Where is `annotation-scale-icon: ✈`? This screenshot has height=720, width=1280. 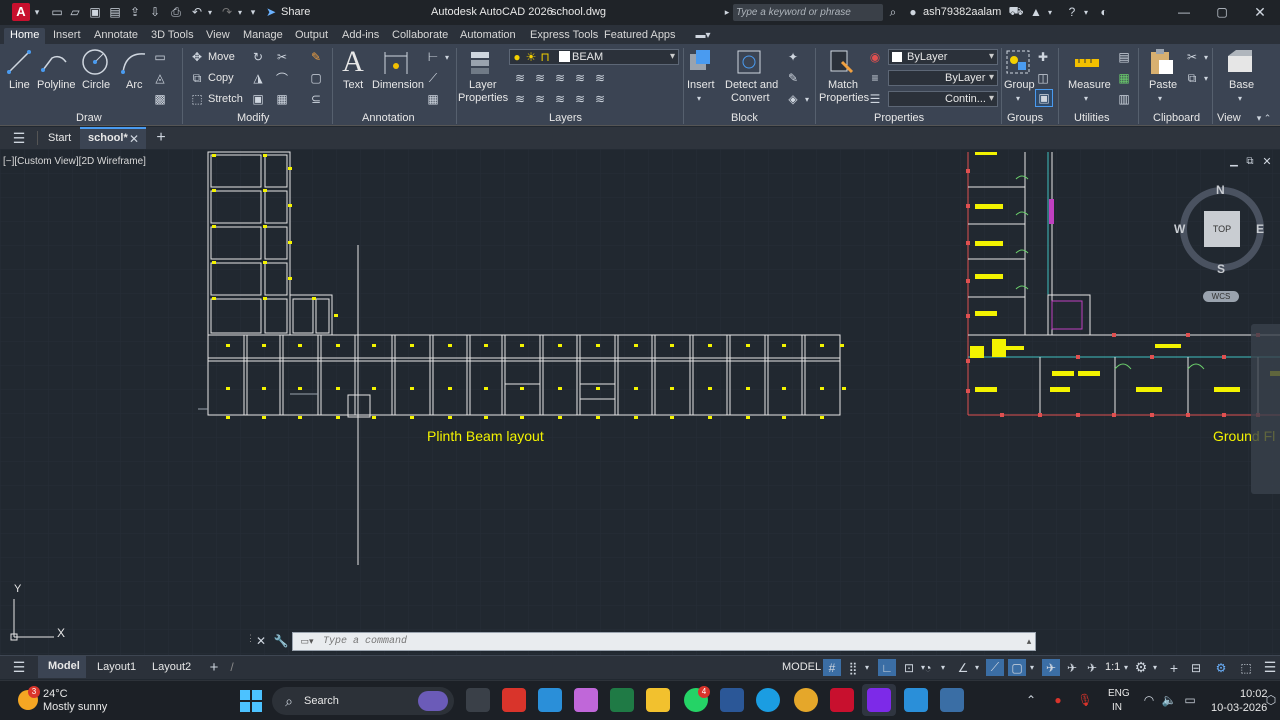
annotation-scale-icon: ✈ is located at coordinates (1092, 667).